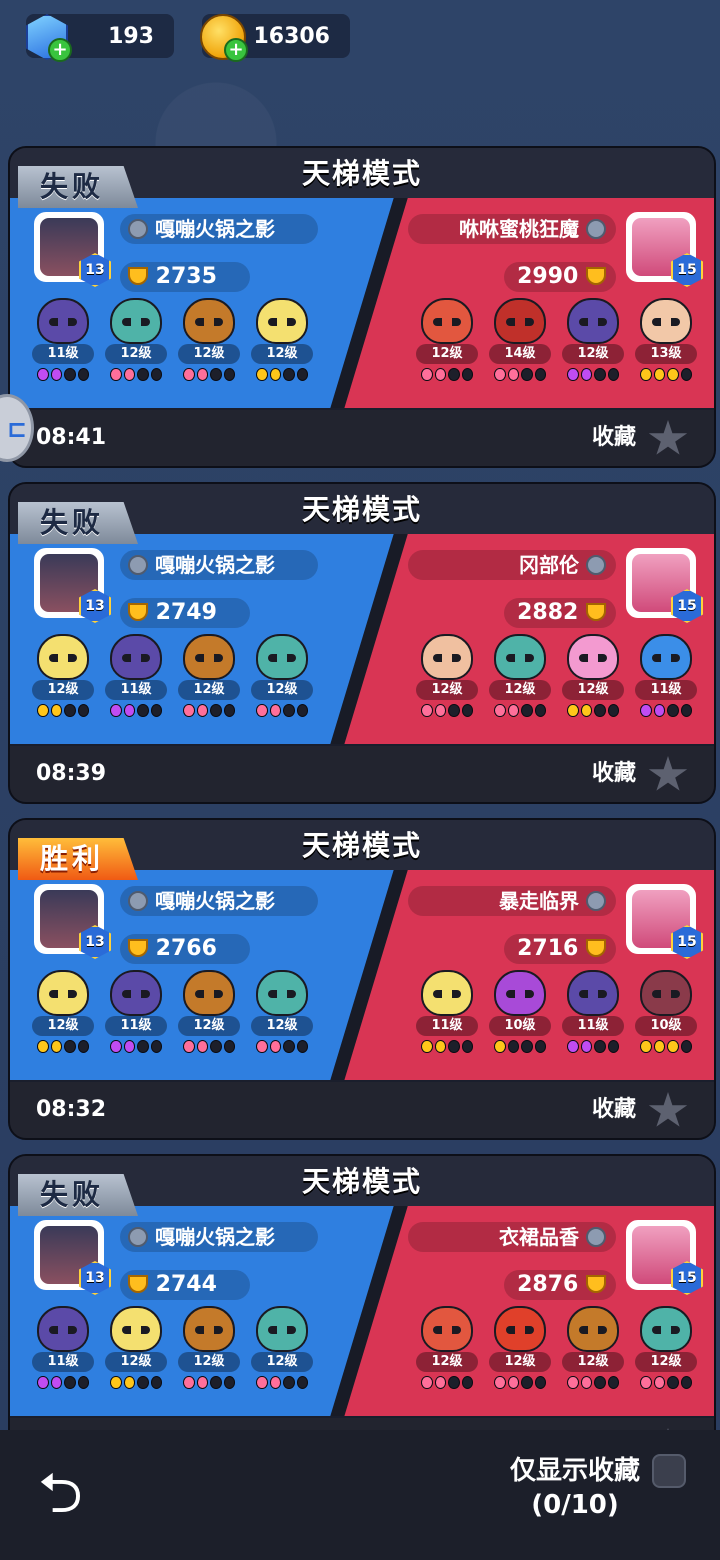 This screenshot has height=1560, width=720. Describe the element at coordinates (219, 565) in the screenshot. I see `left-player-name: 嘎嘣火锅之影` at that location.